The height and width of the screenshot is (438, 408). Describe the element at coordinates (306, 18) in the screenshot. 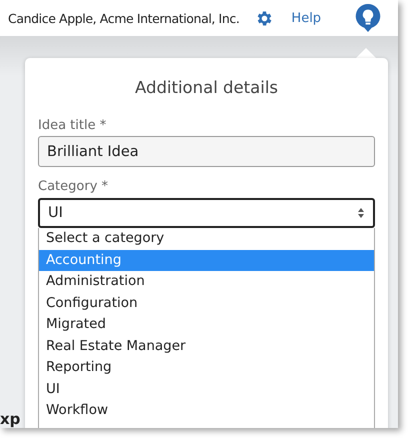

I see `help-link: Help` at that location.